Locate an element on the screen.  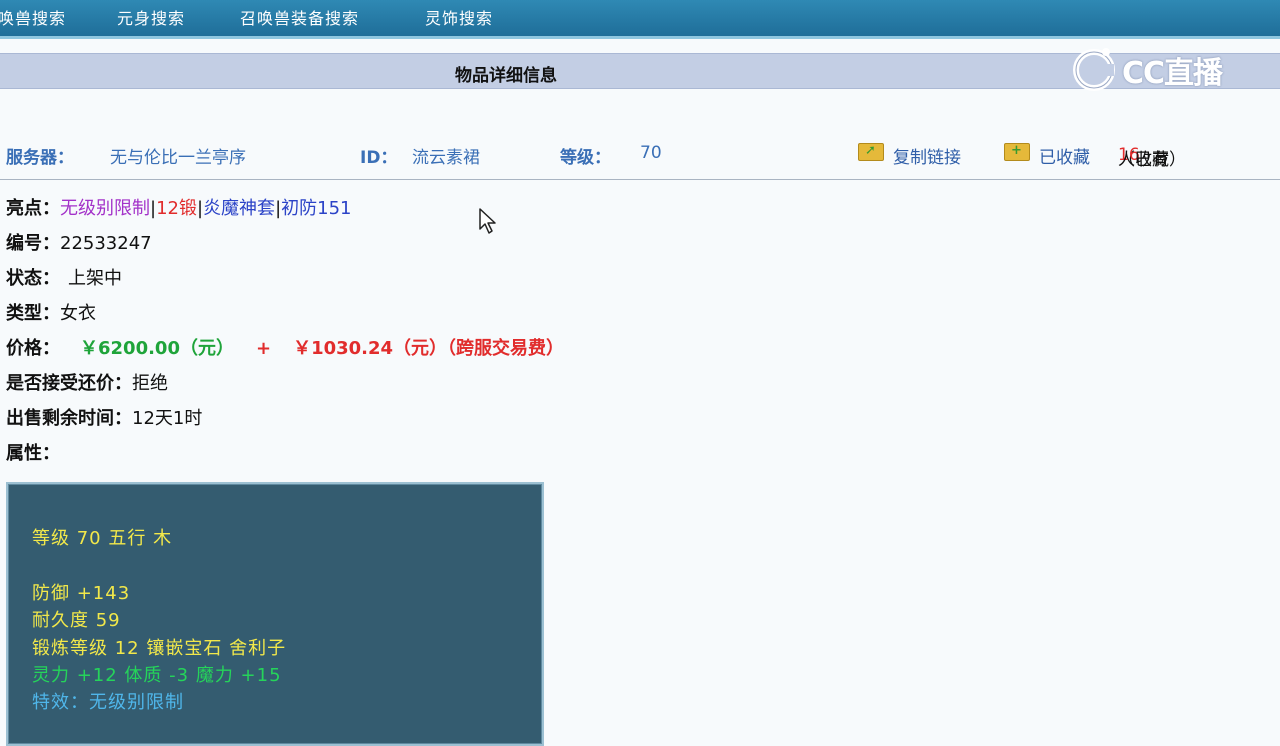
type-value: 女衣 is located at coordinates (78, 313).